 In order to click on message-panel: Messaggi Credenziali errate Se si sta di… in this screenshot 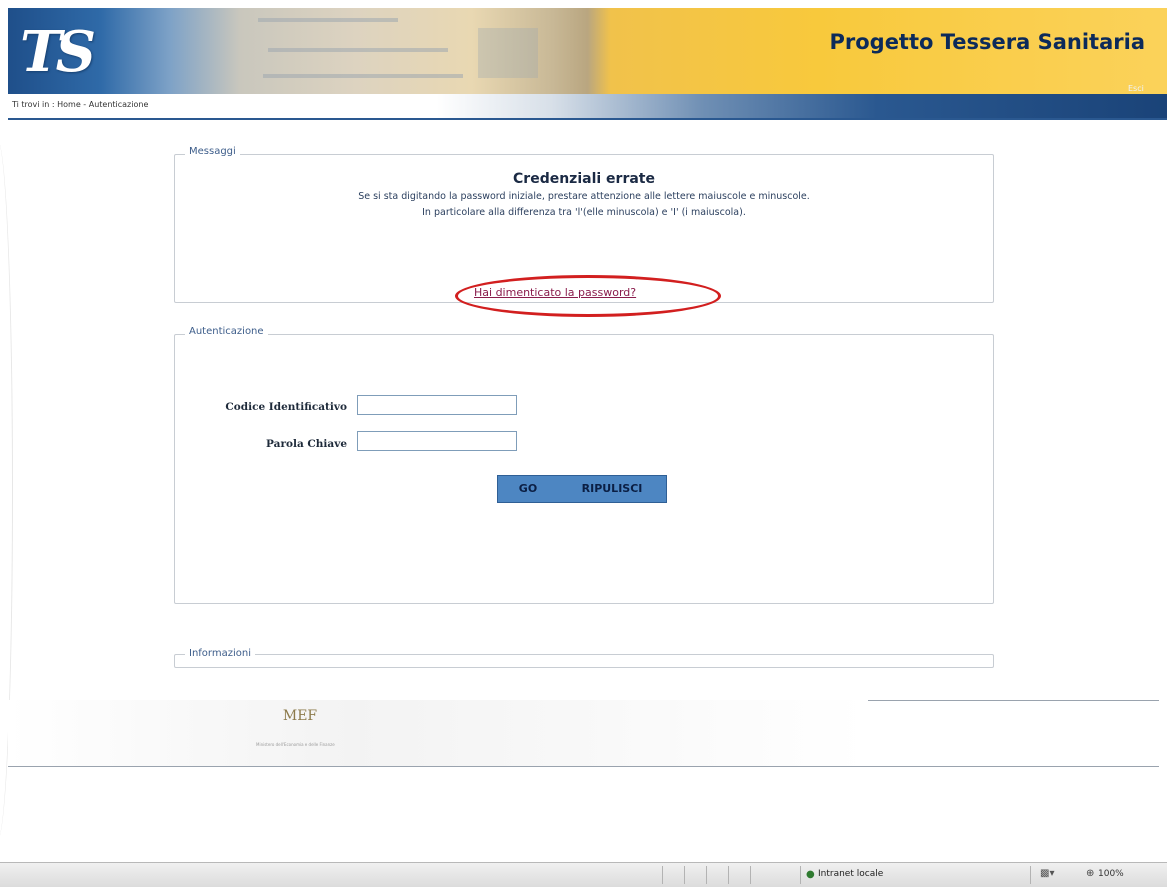, I will do `click(584, 231)`.